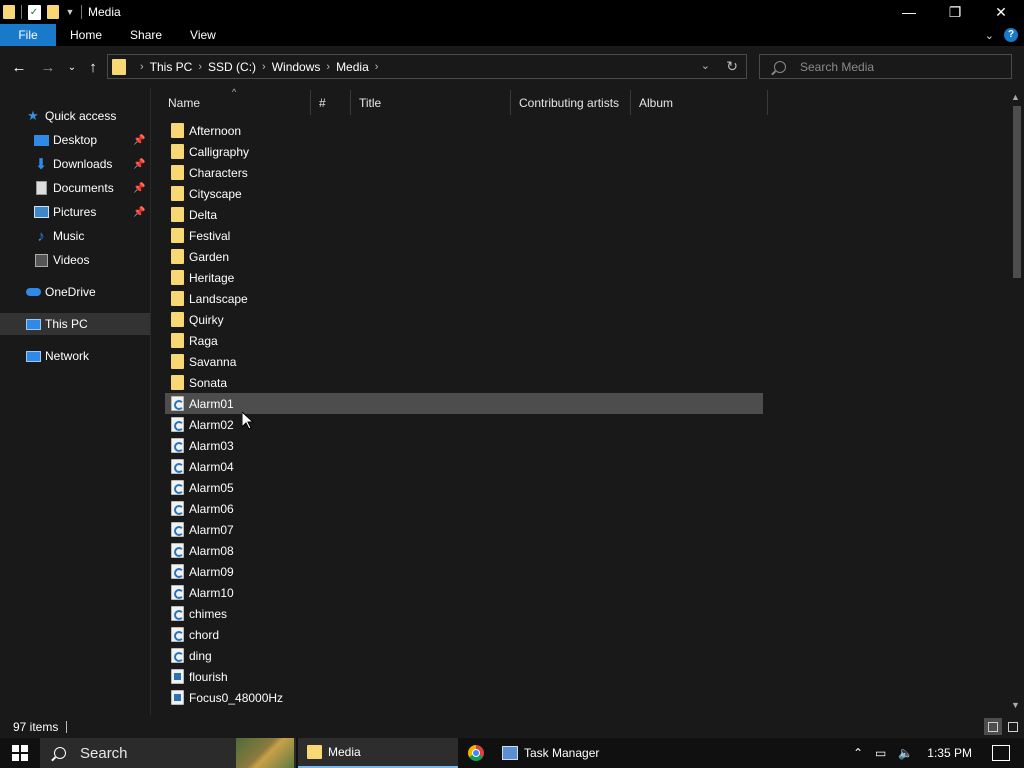 This screenshot has width=1024, height=768. What do you see at coordinates (331, 102) in the screenshot?
I see `column-header-number: #` at bounding box center [331, 102].